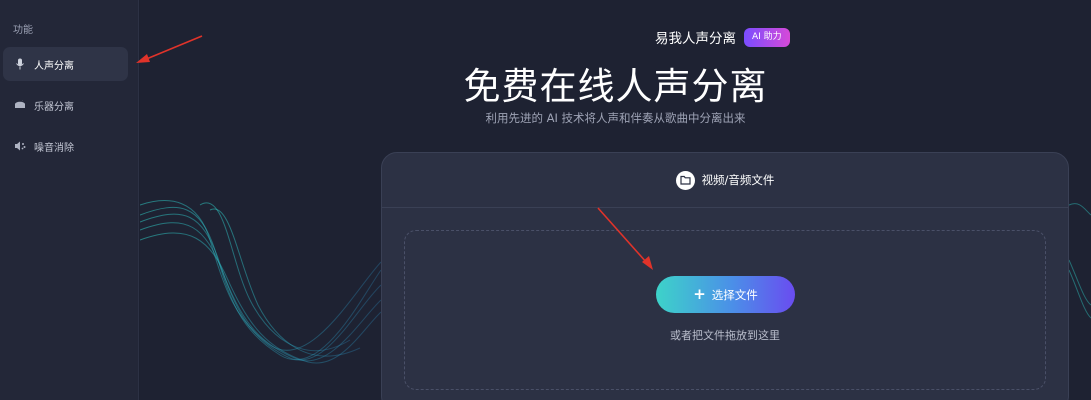  I want to click on upload-card-header: 视频/音频文件, so click(725, 180).